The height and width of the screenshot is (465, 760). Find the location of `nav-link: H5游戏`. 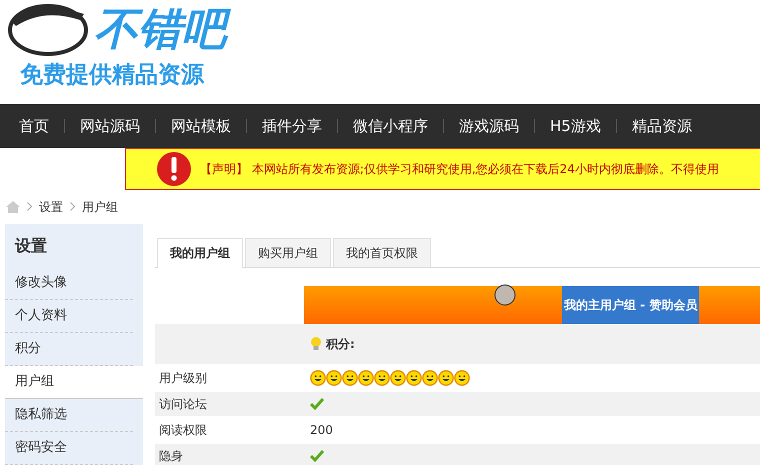

nav-link: H5游戏 is located at coordinates (575, 126).